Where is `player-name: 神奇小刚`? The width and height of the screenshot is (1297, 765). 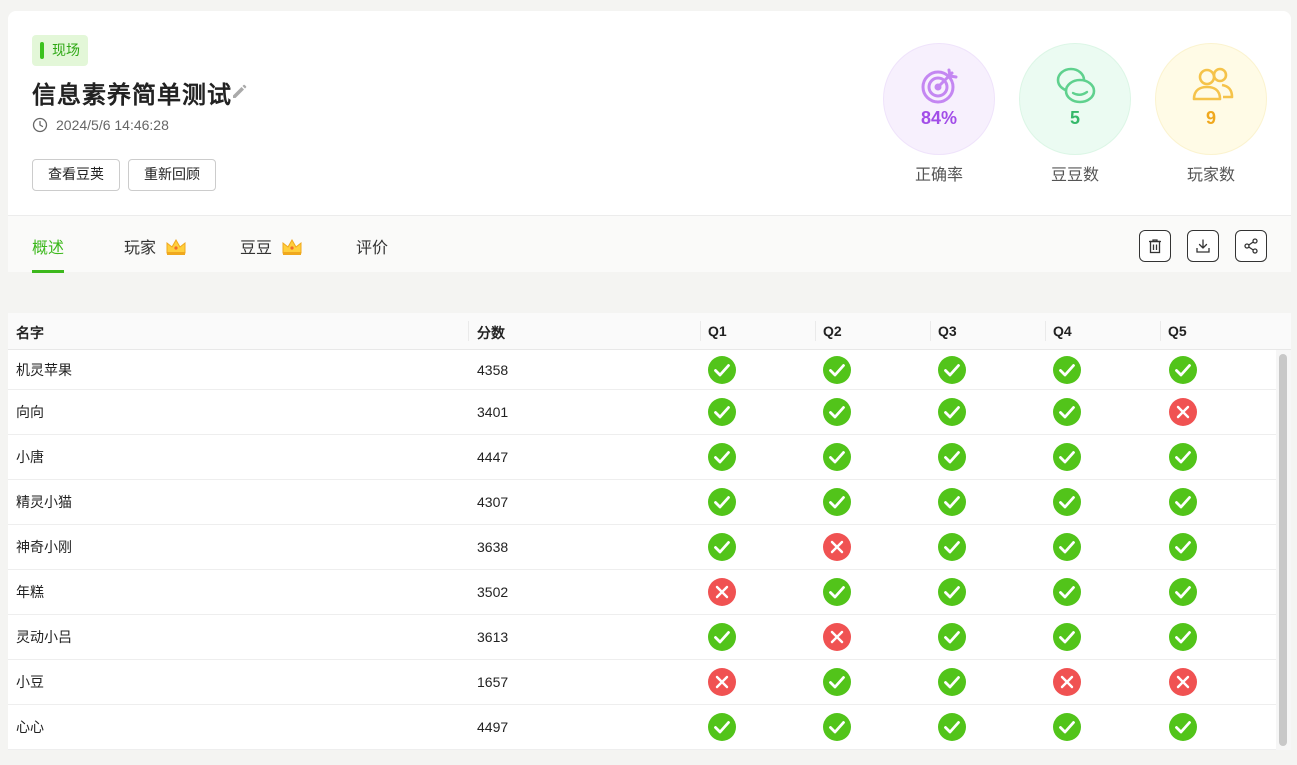 player-name: 神奇小刚 is located at coordinates (44, 547).